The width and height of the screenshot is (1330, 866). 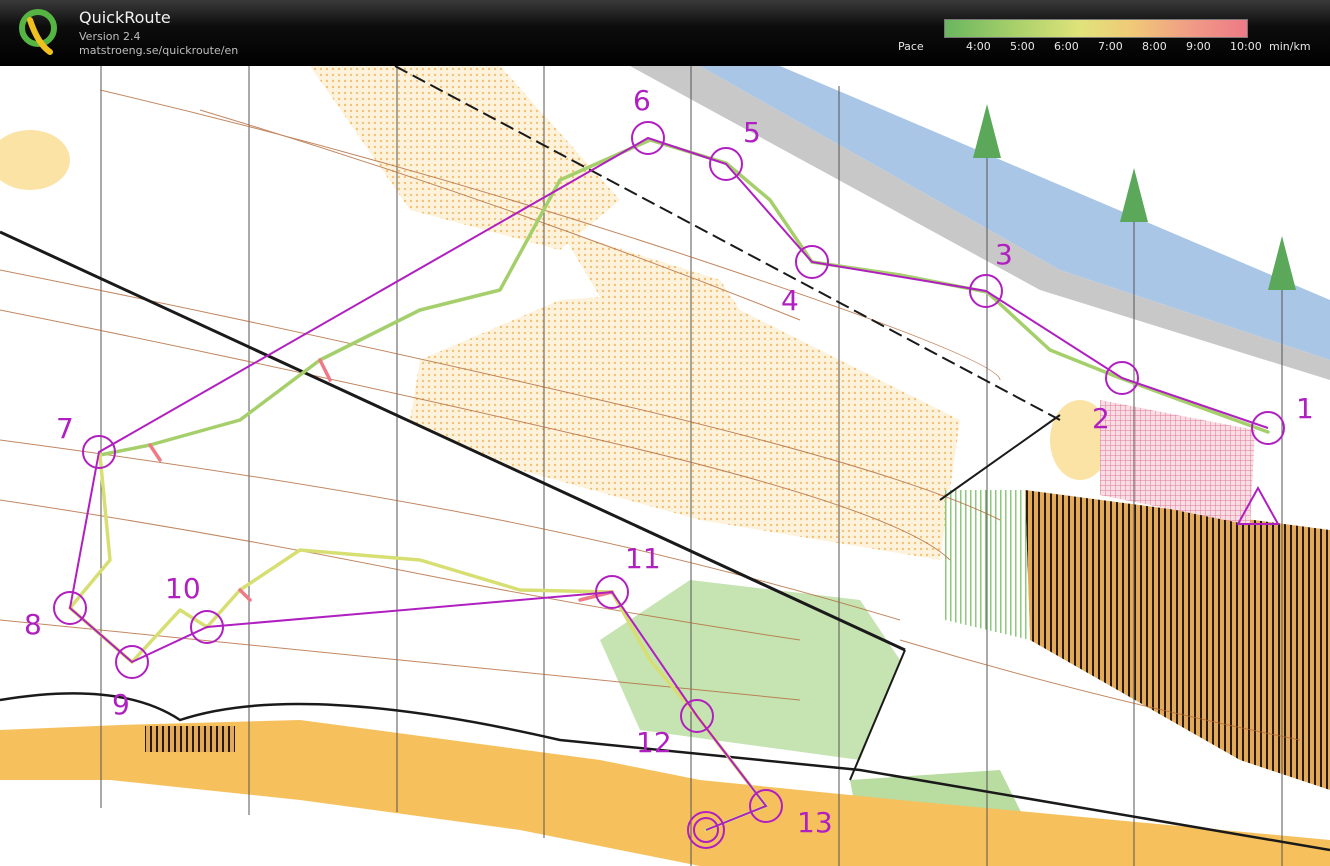 I want to click on control-label-13: 13, so click(x=815, y=822).